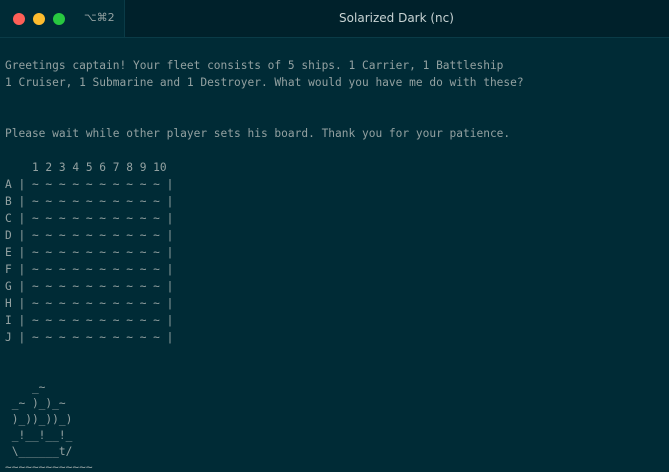 The height and width of the screenshot is (472, 669). I want to click on board-row: C | ~ ~ ~ ~ ~ ~ ~ ~ ~ ~ |, so click(89, 218).